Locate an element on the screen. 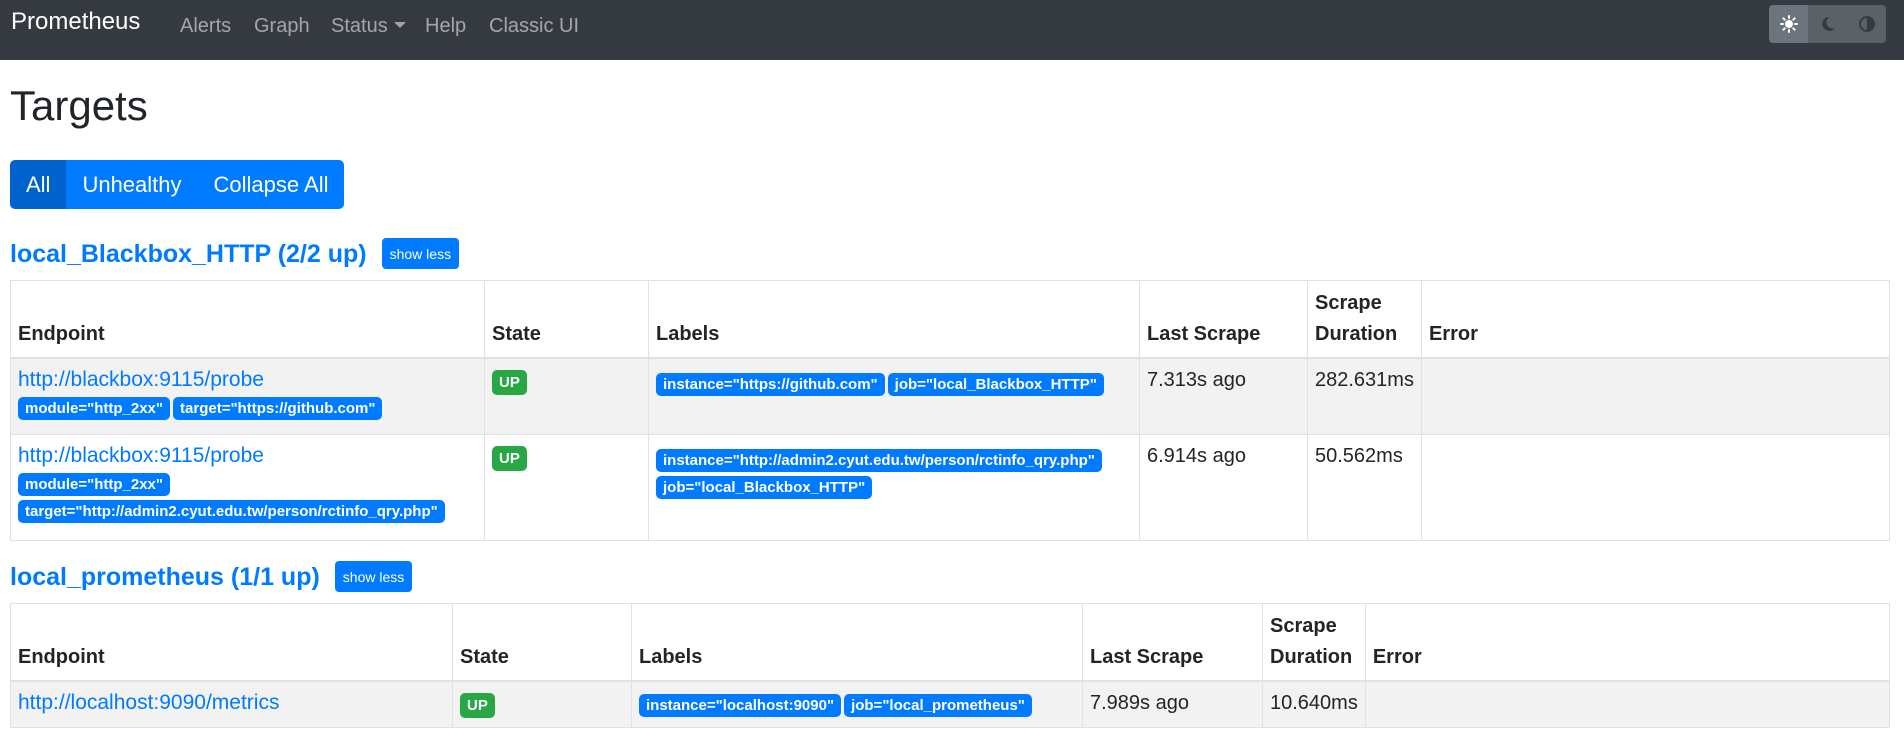 The height and width of the screenshot is (745, 1904). nav-classic-ui-link: Classic UI is located at coordinates (534, 26).